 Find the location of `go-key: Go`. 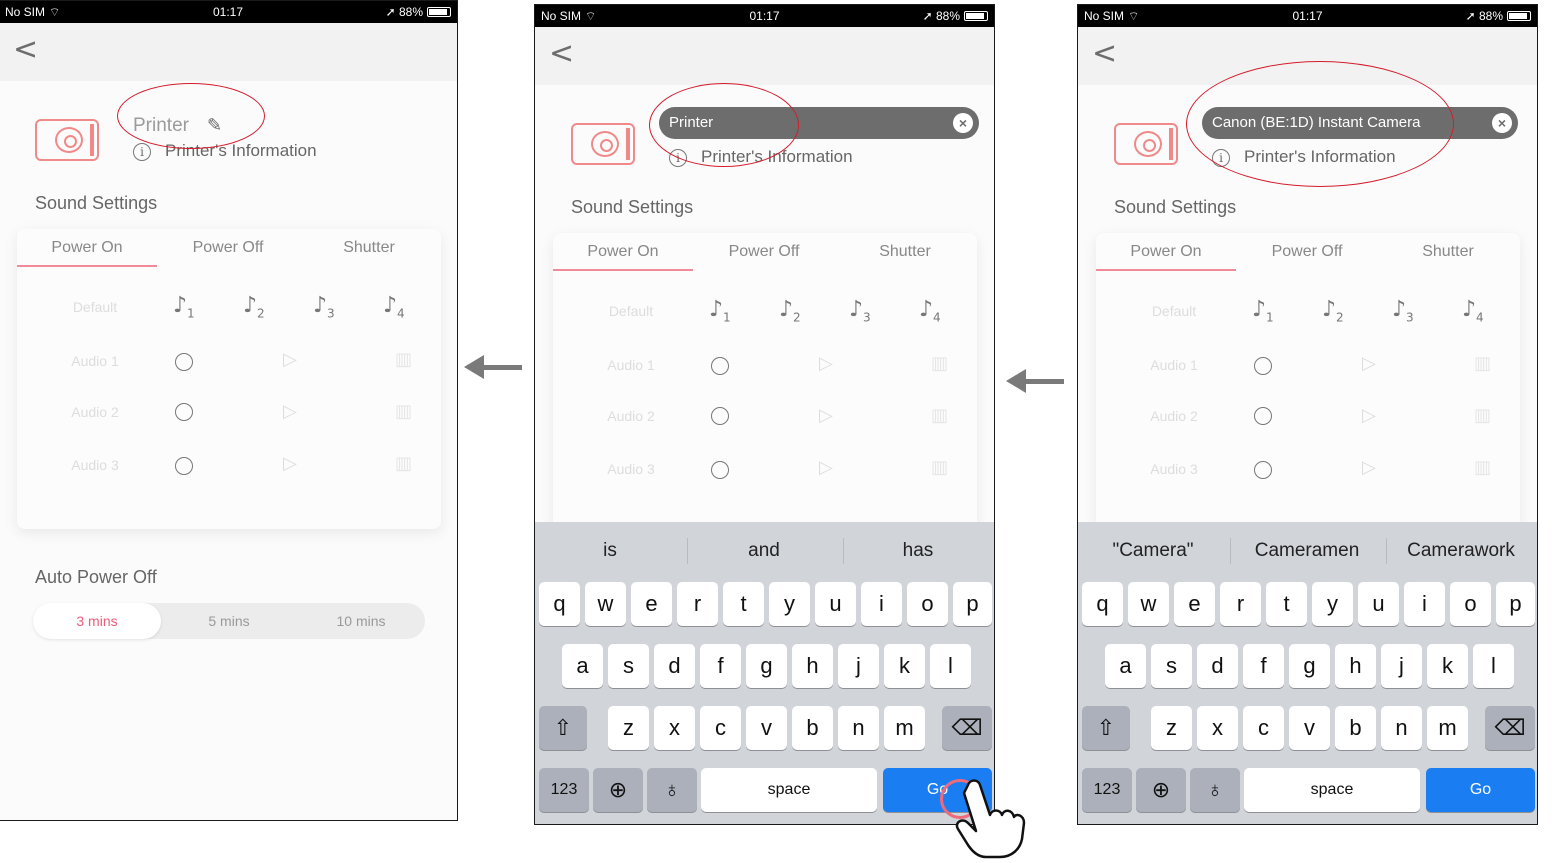

go-key: Go is located at coordinates (1480, 790).